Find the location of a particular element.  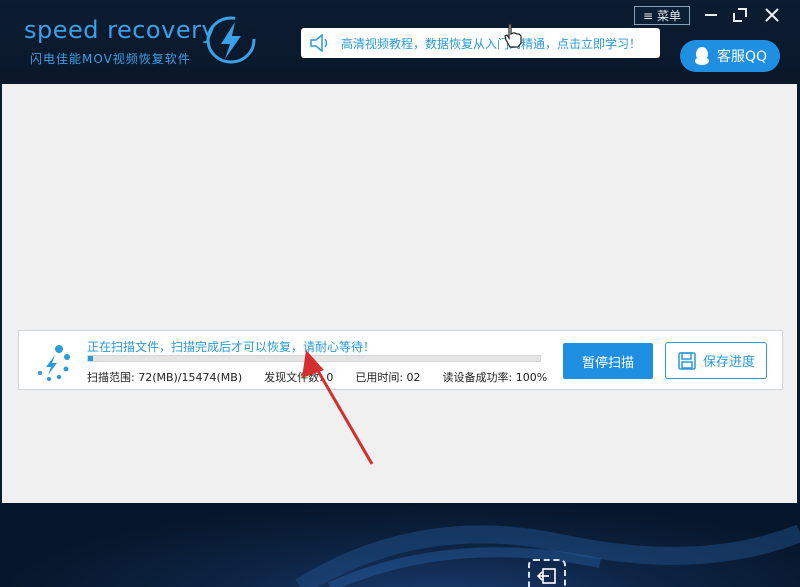

save-progress-button: 保存进度 is located at coordinates (716, 360).